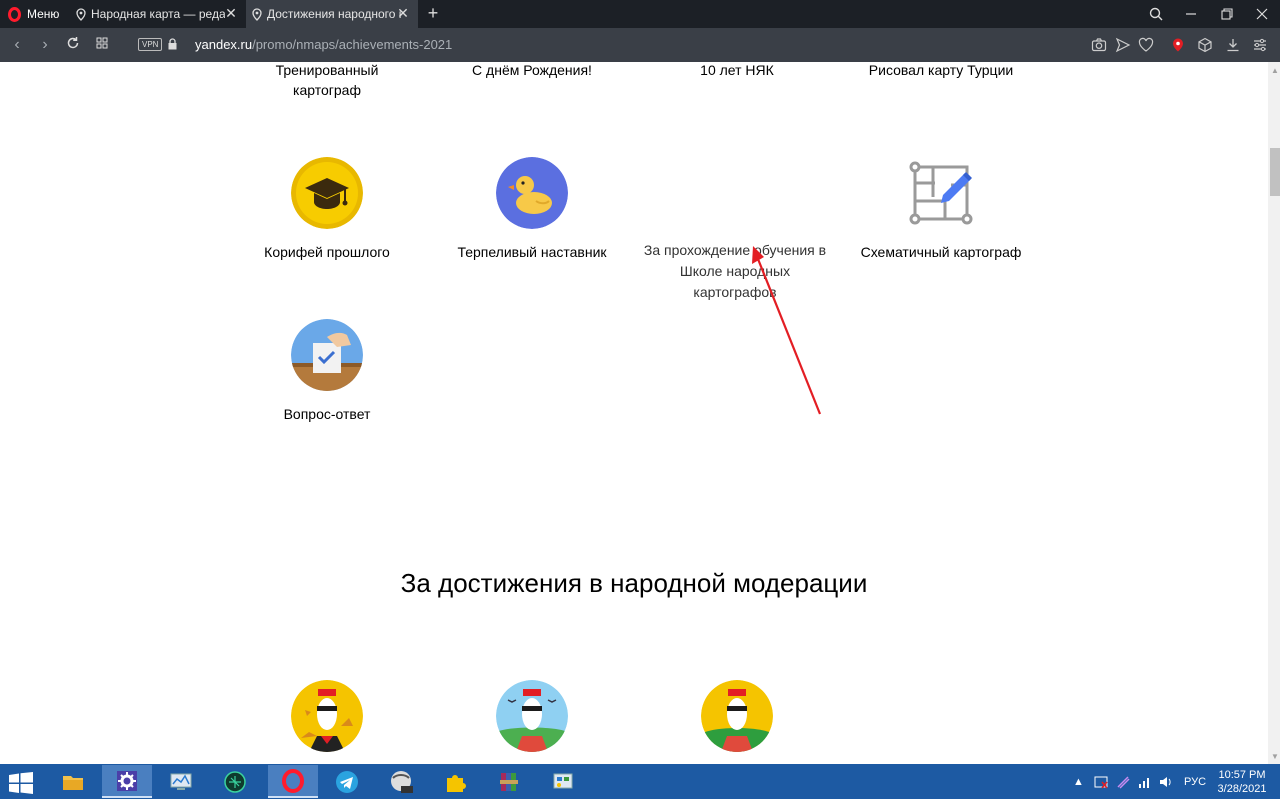  I want to click on achievement-label: Тренированный картограф, so click(327, 80).